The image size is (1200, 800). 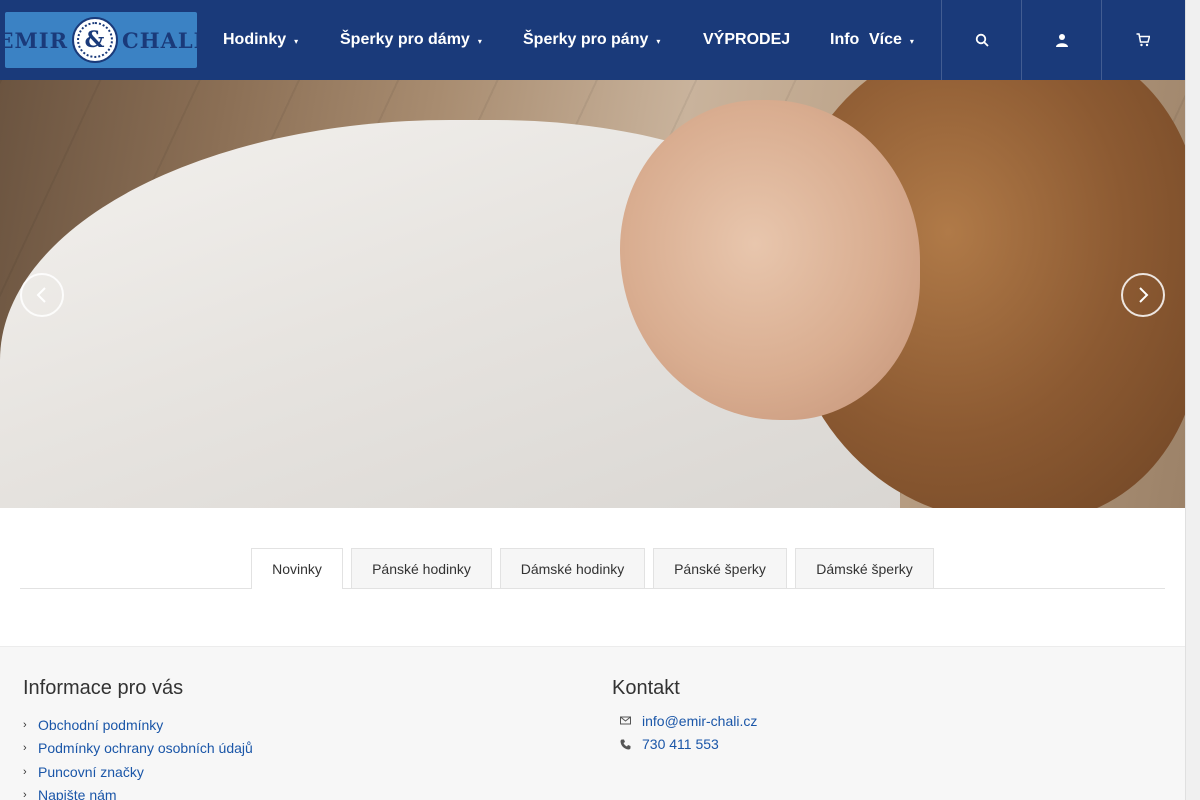 I want to click on page-scrollbar, so click(x=1192, y=400).